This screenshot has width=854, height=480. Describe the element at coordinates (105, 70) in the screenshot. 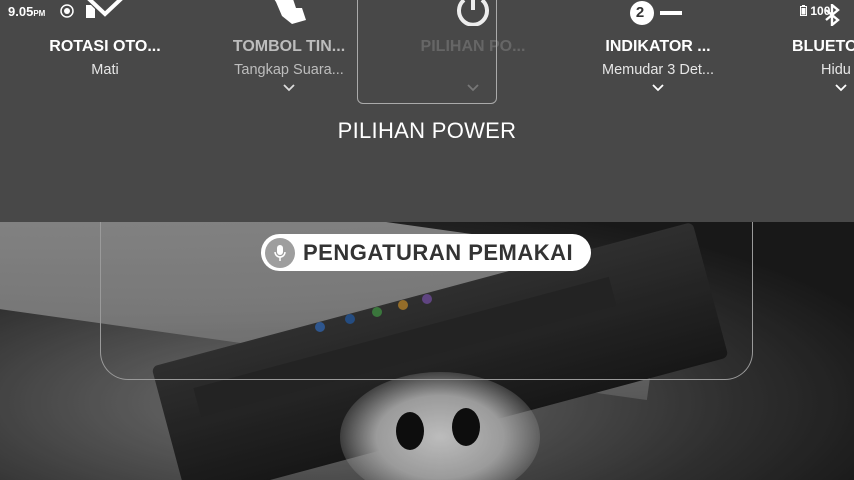

I see `tile-subtitle: Mati` at that location.